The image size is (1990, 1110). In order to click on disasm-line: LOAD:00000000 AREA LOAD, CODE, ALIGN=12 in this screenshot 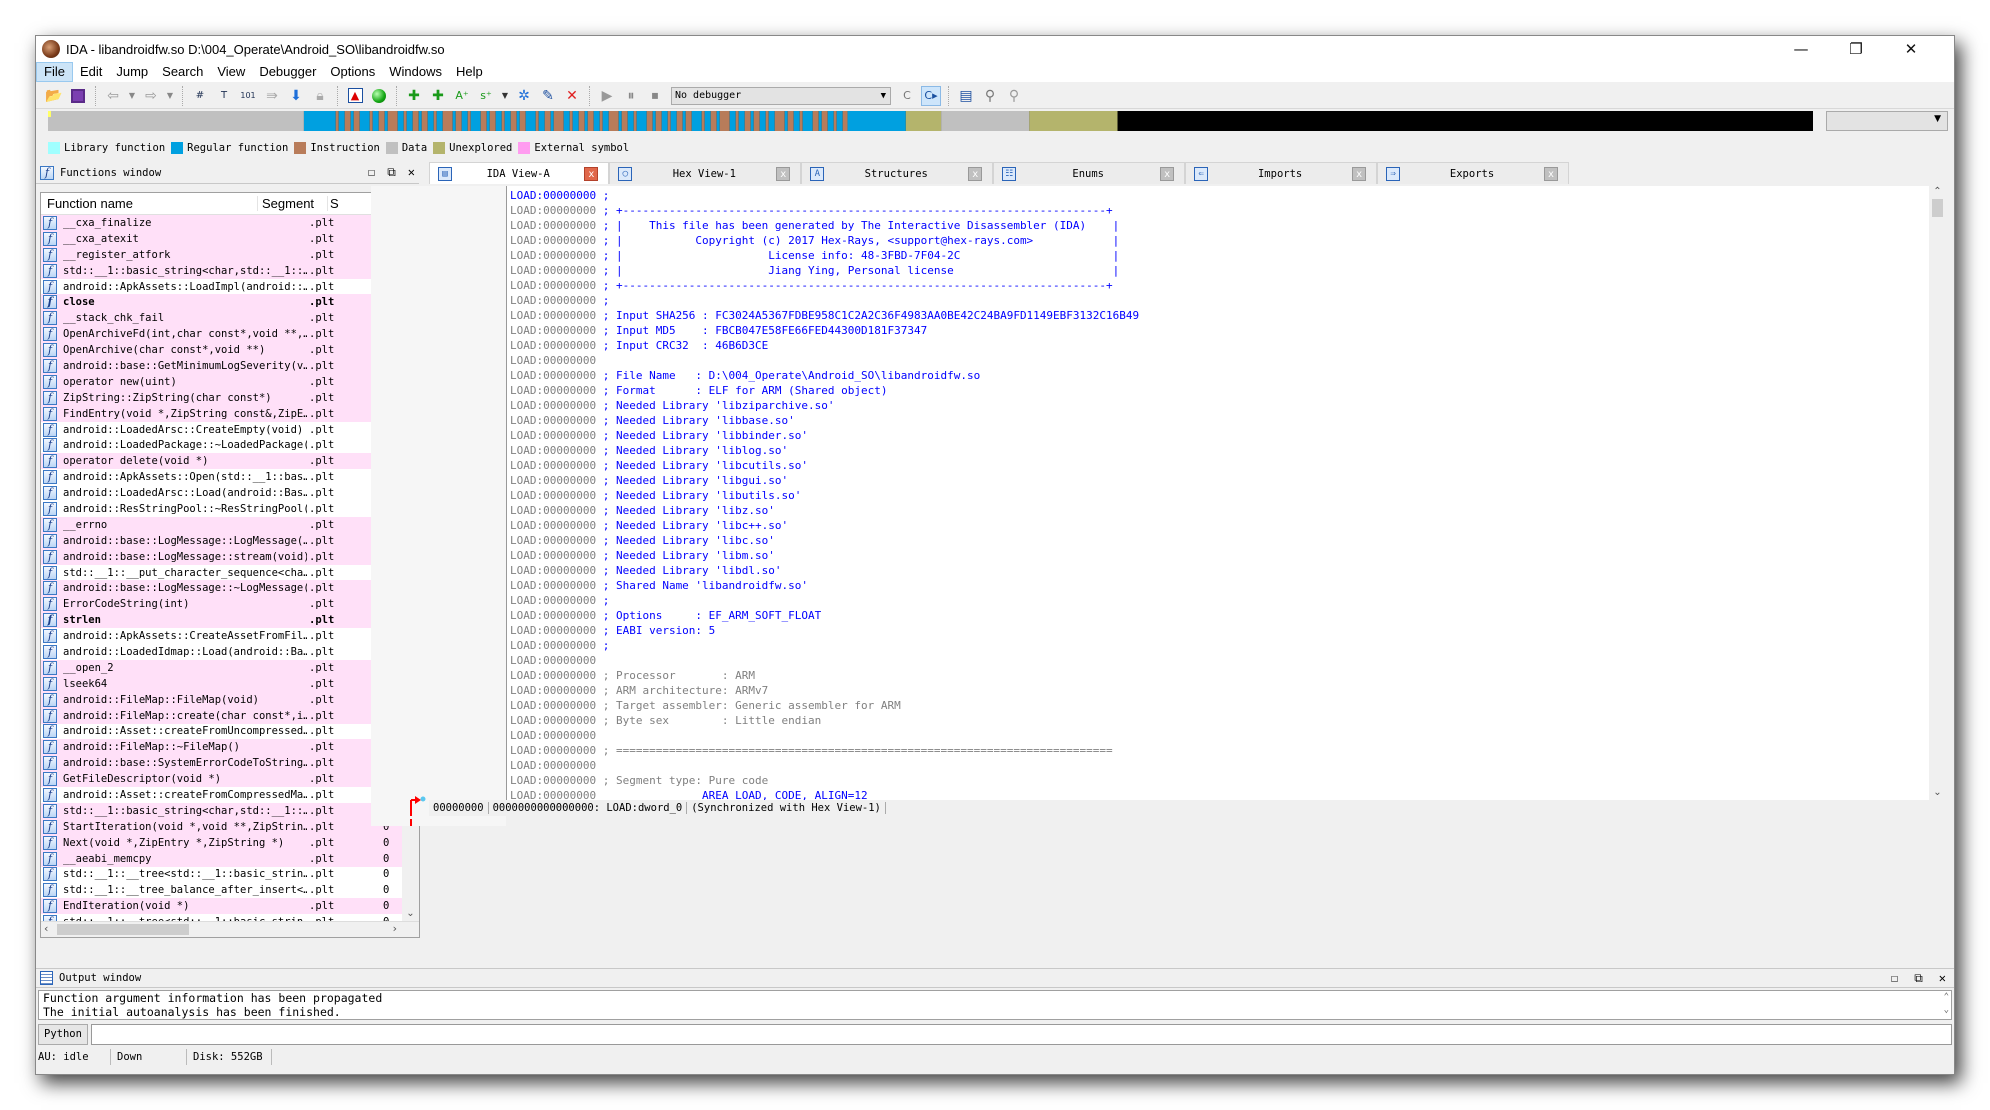, I will do `click(824, 794)`.